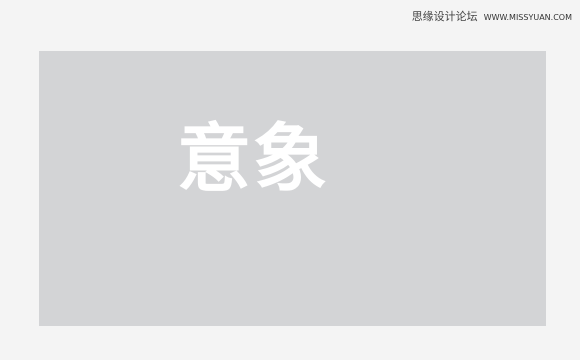  Describe the element at coordinates (253, 159) in the screenshot. I see `artwork-text: 意象` at that location.